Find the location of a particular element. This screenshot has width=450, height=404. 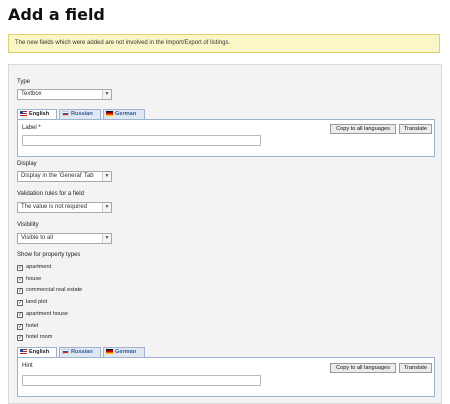

label-input is located at coordinates (141, 140).